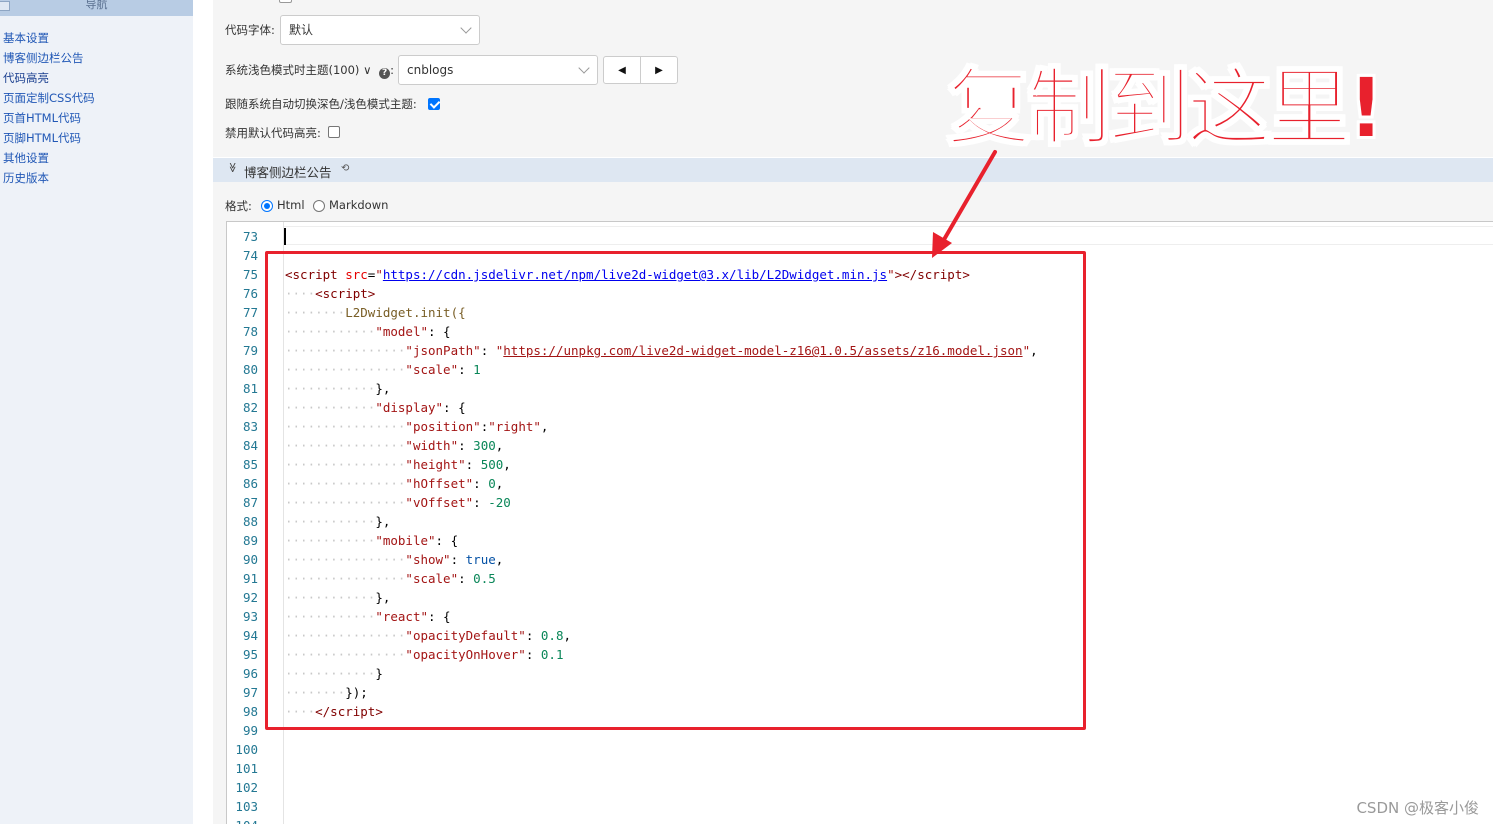  Describe the element at coordinates (367, 70) in the screenshot. I see `expand-chevron-icon: ∨` at that location.